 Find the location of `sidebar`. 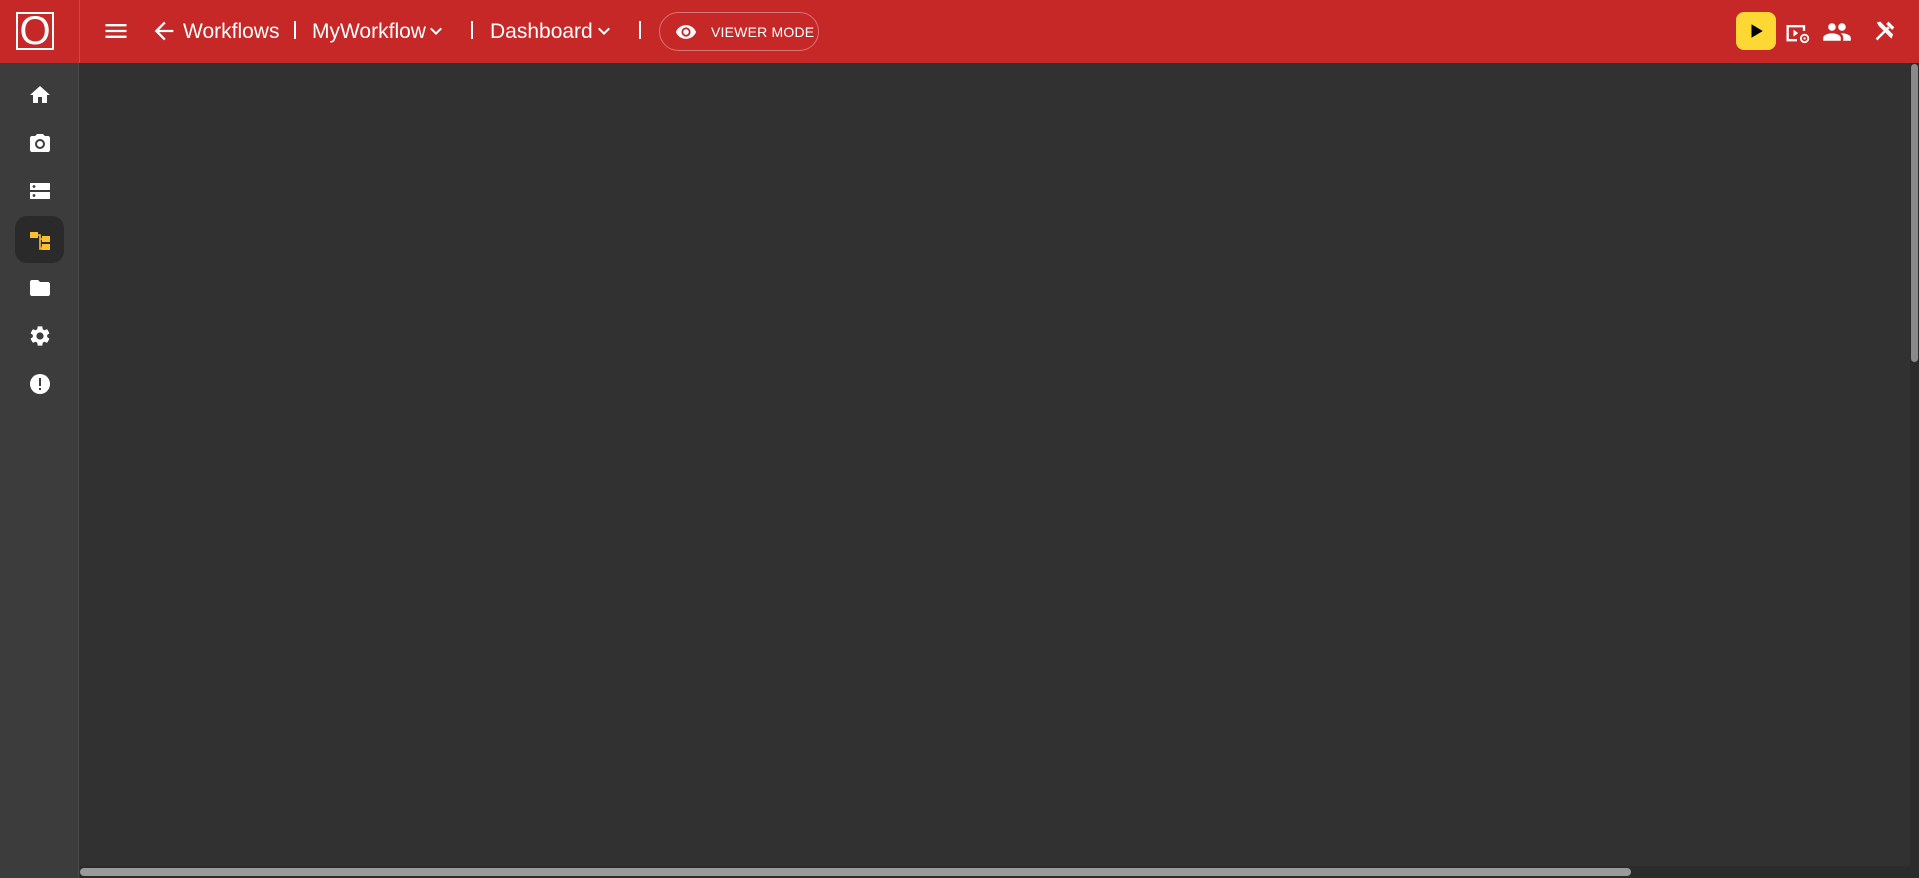

sidebar is located at coordinates (39, 470).